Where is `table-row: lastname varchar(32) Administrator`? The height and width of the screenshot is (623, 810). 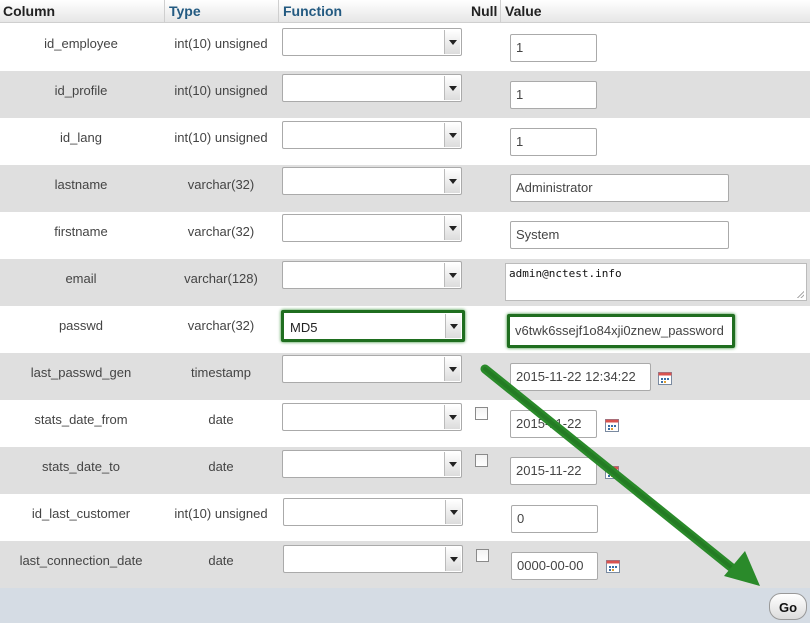 table-row: lastname varchar(32) Administrator is located at coordinates (405, 188).